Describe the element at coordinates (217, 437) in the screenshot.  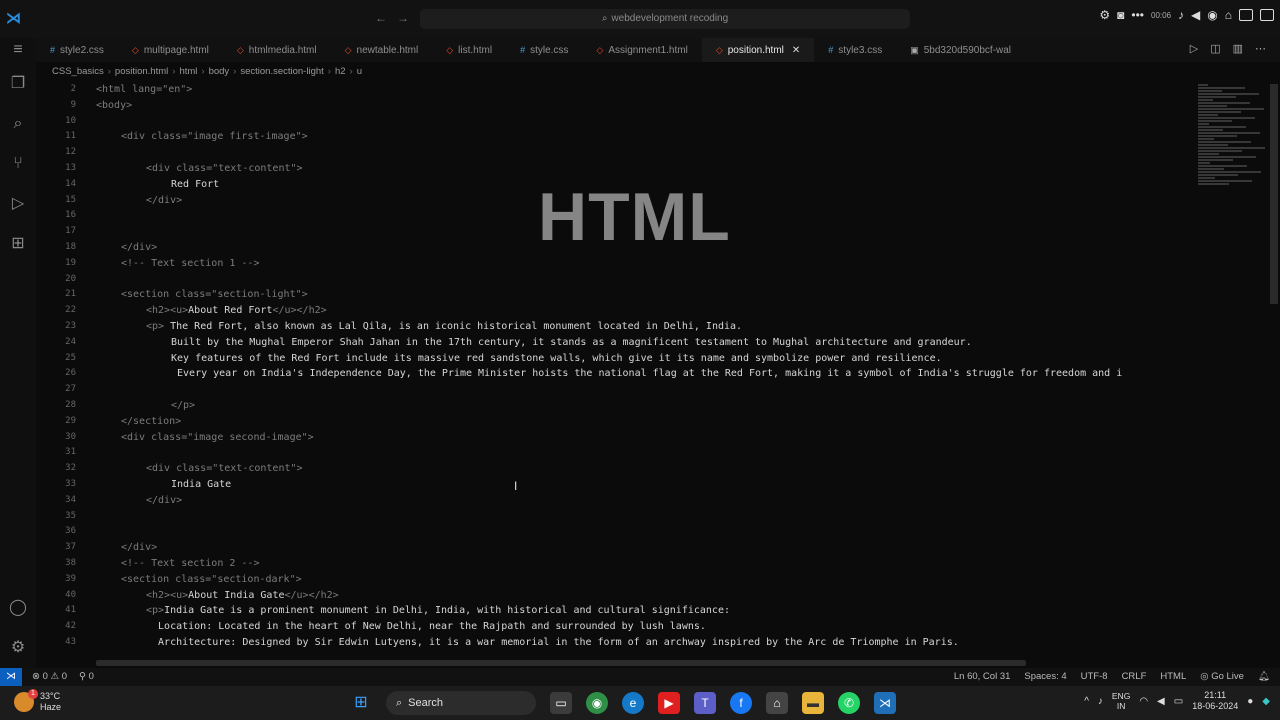
I see `code-line: <div class="image second-image">` at that location.